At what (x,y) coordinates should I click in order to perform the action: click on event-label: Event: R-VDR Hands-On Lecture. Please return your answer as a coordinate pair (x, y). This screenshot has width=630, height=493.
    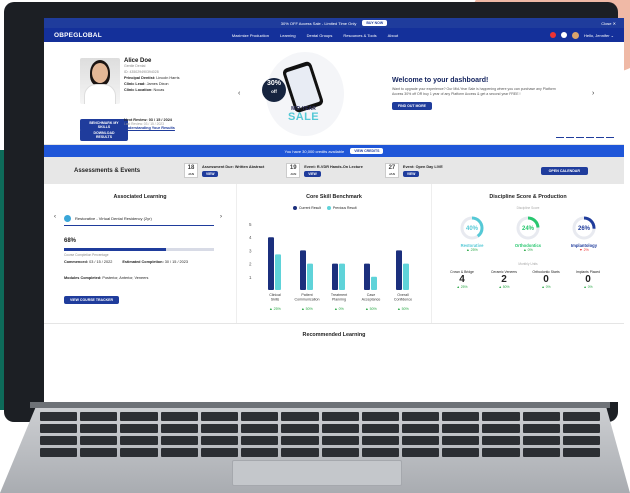
    Looking at the image, I should click on (333, 166).